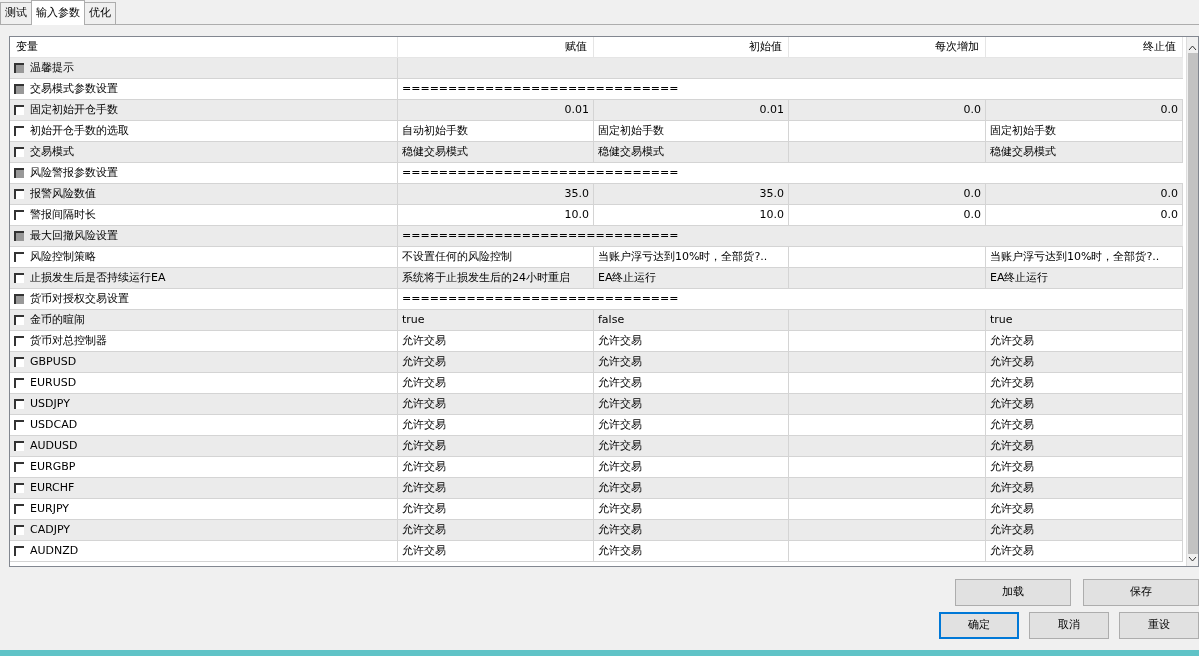  Describe the element at coordinates (98, 278) in the screenshot. I see `parameter-name: 止损发生后是否持续运行EA` at that location.